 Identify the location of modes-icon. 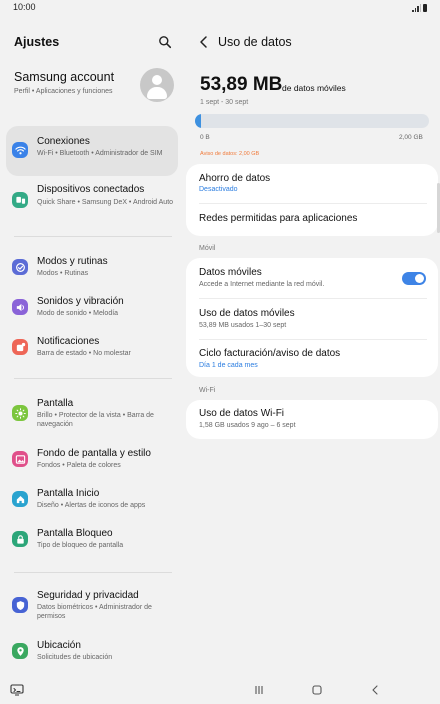
(20, 267).